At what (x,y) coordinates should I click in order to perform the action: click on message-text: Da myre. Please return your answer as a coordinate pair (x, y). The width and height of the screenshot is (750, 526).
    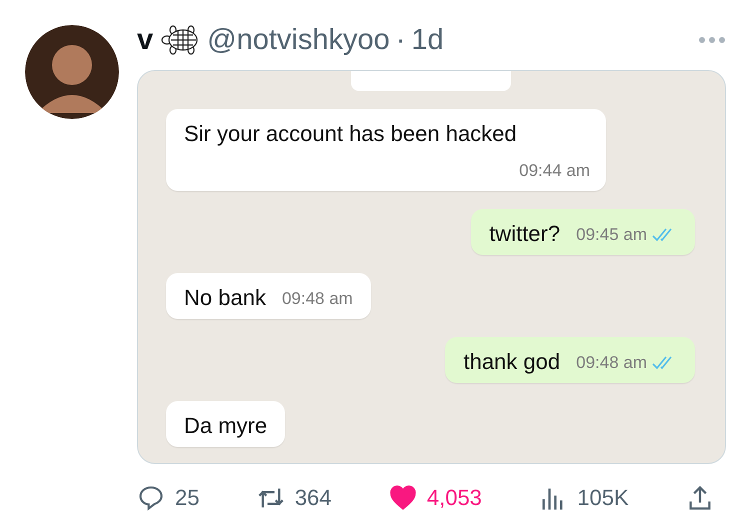
    Looking at the image, I should click on (226, 426).